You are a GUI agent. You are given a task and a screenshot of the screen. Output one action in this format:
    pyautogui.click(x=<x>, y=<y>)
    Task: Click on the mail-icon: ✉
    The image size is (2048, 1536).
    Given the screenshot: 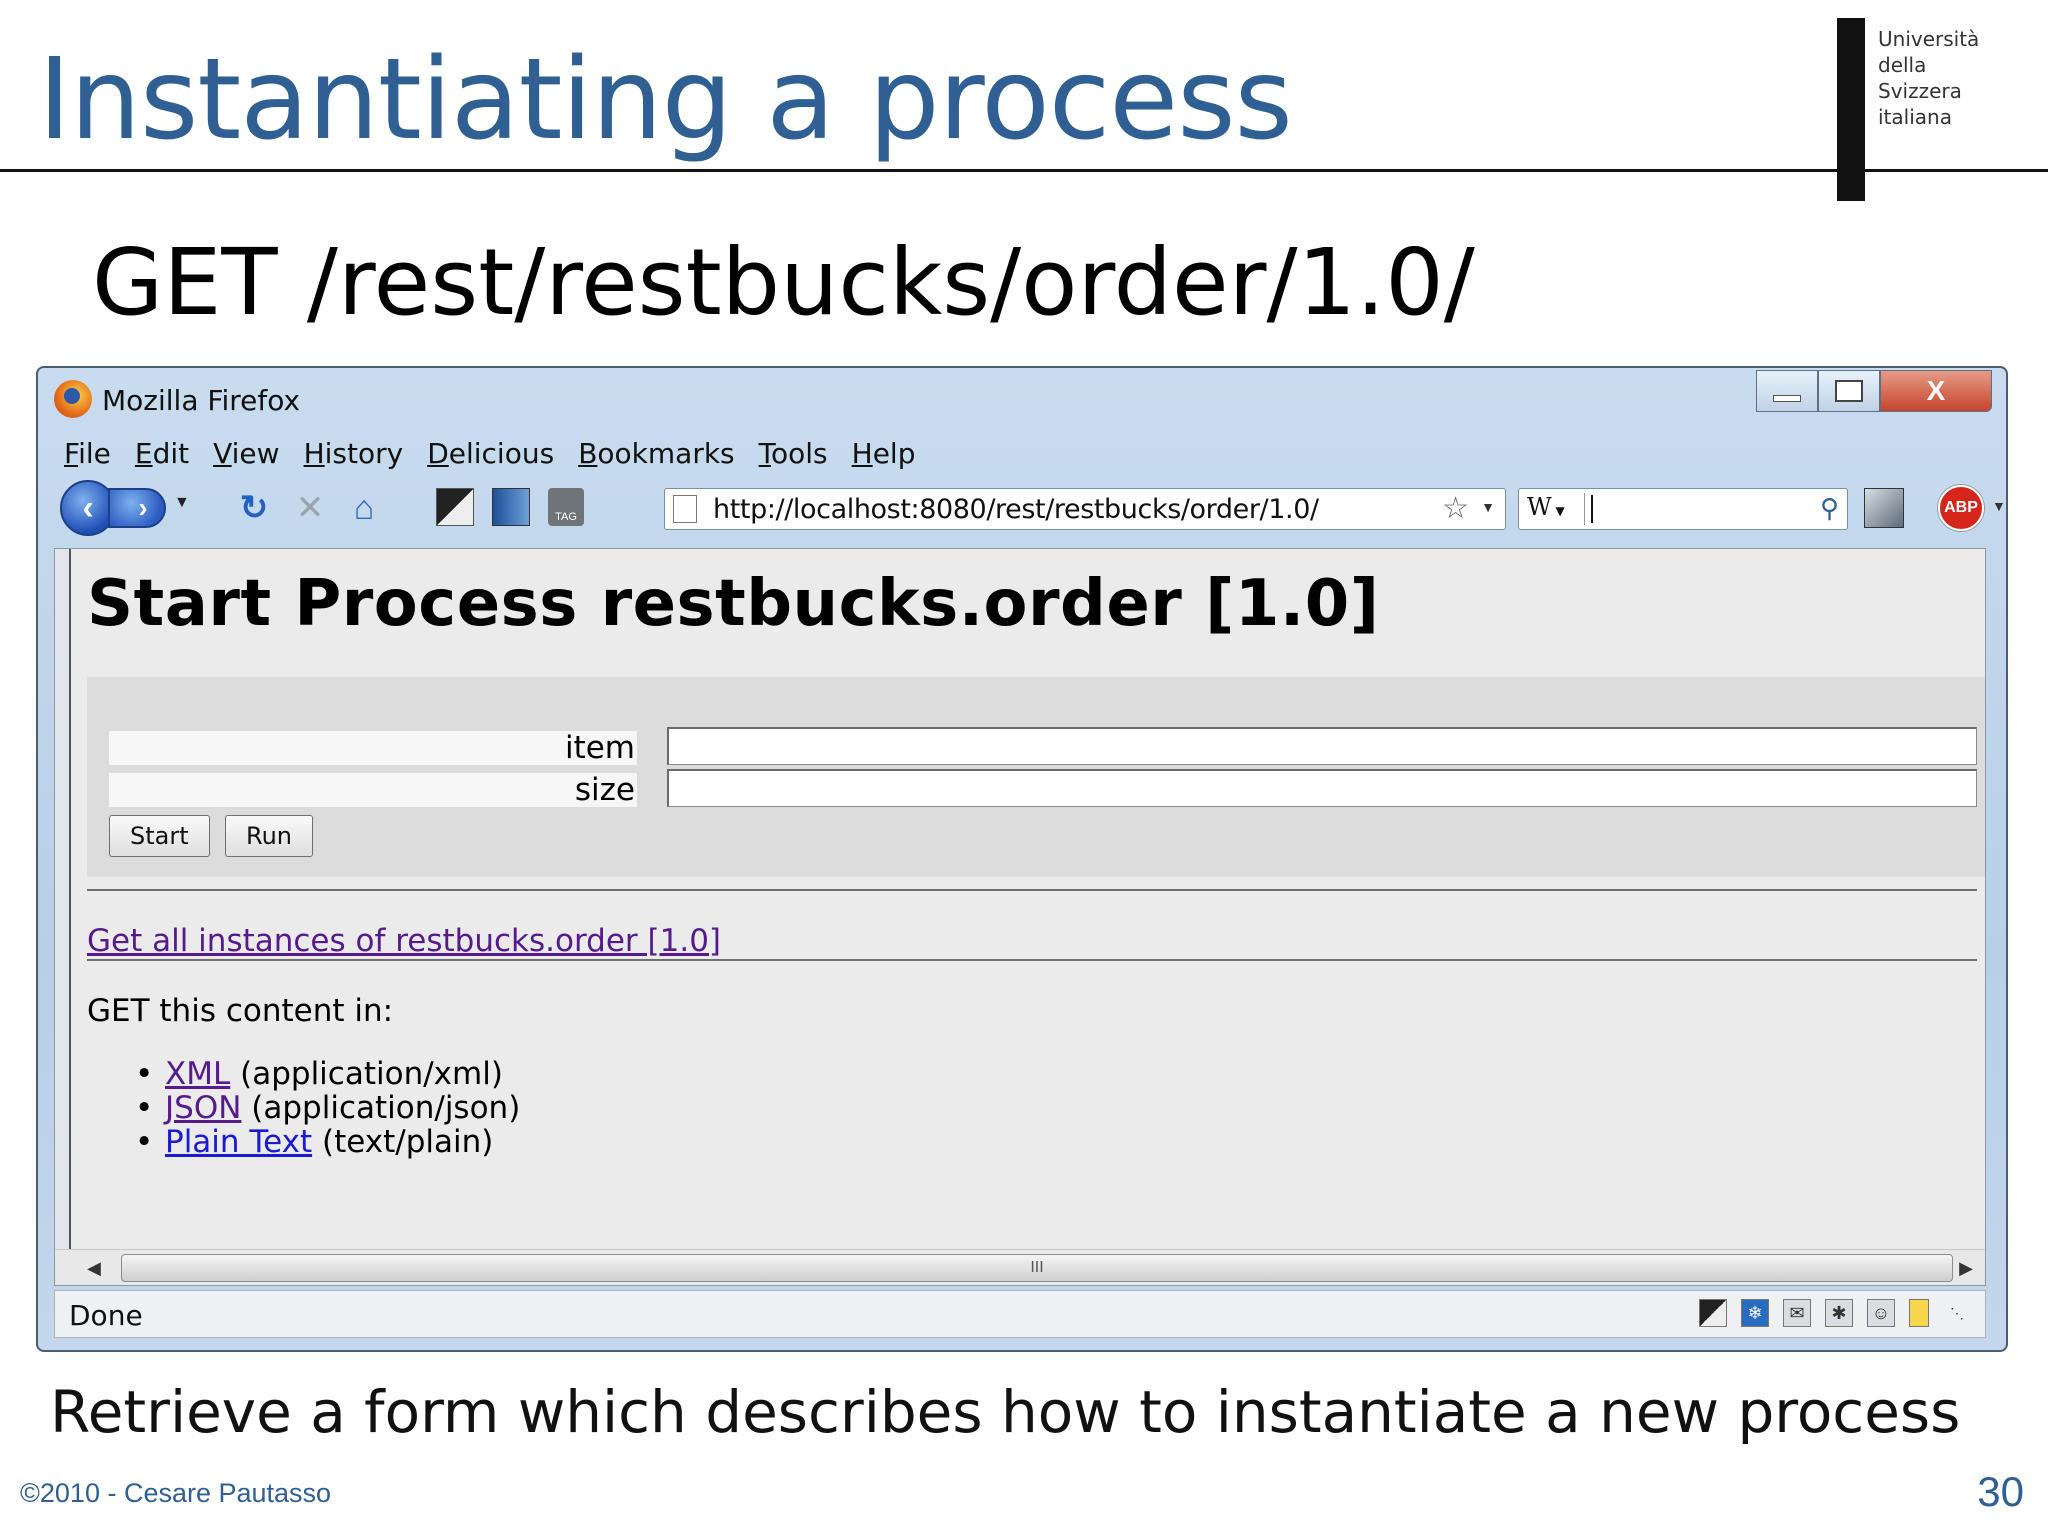 What is the action you would take?
    pyautogui.click(x=1797, y=1313)
    